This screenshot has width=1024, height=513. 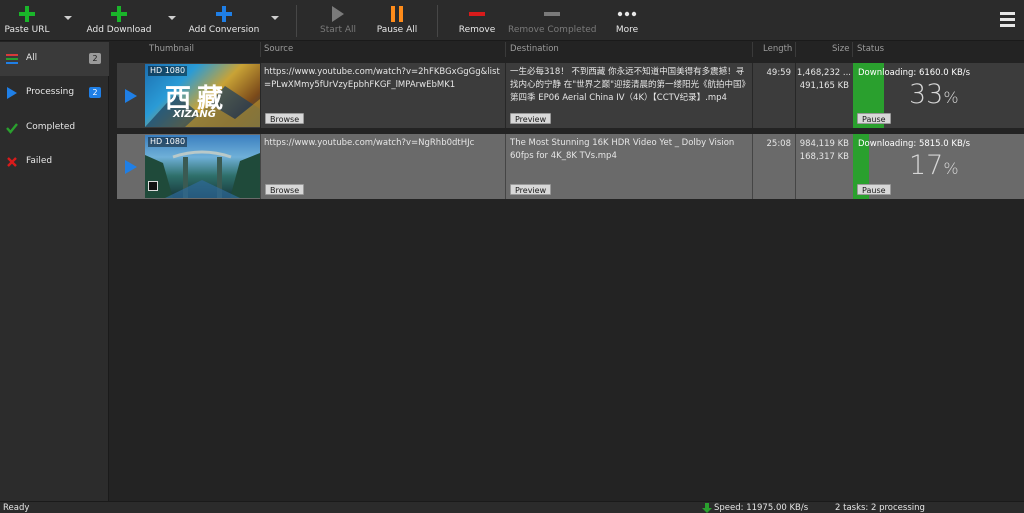 I want to click on more-label: More, so click(x=627, y=30).